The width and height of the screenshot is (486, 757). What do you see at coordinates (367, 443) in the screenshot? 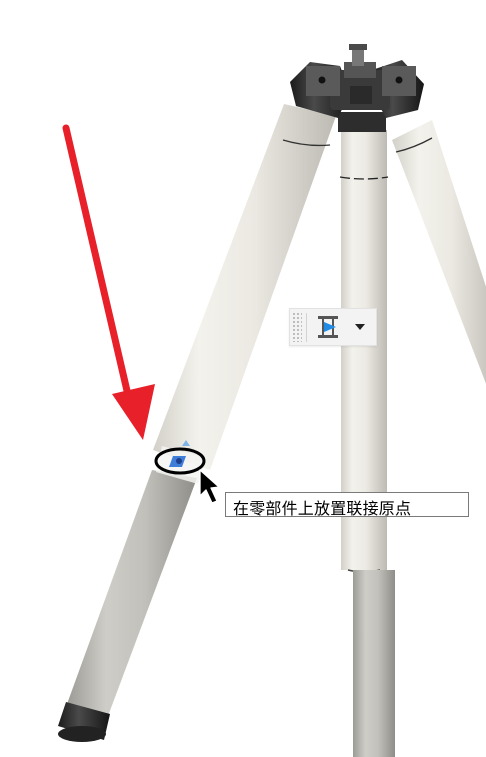
I see `tripod-leg-center` at bounding box center [367, 443].